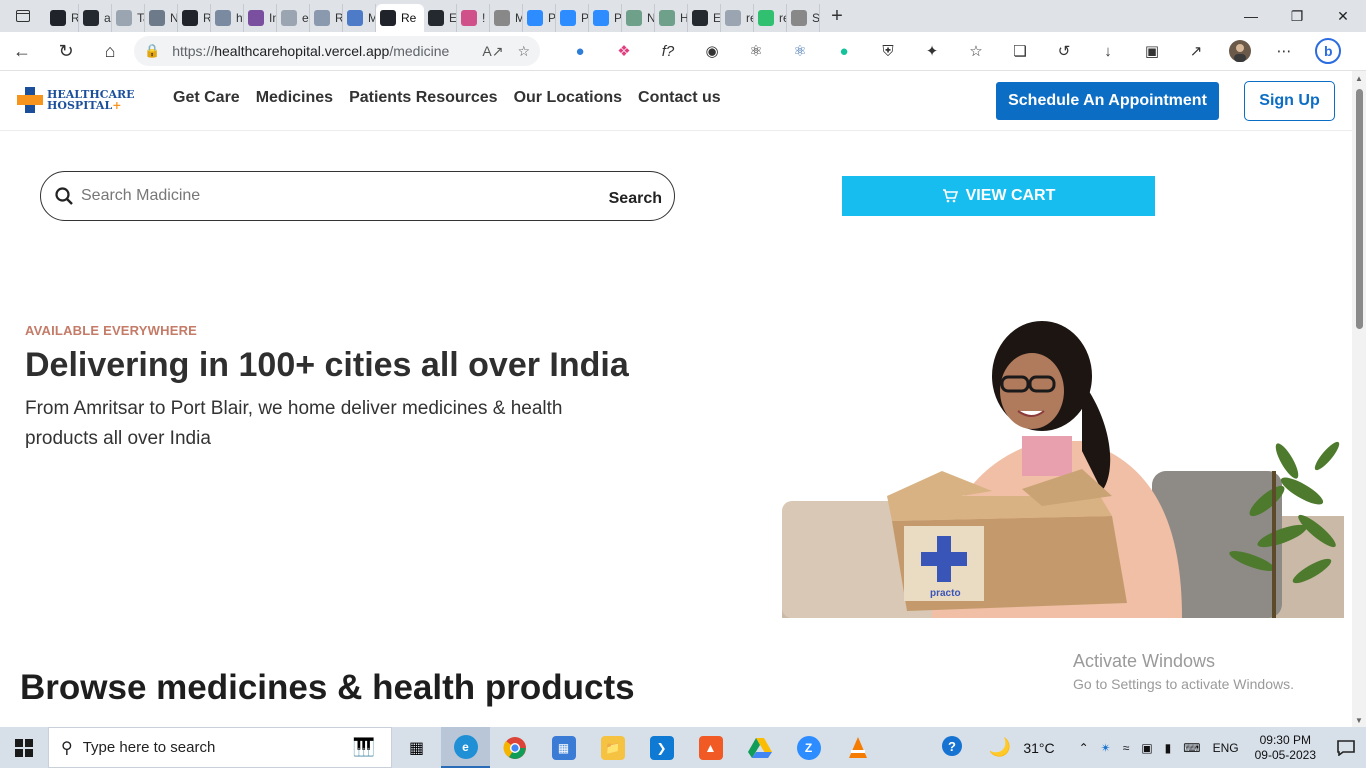  I want to click on extension-circle-icon: ◉, so click(712, 51).